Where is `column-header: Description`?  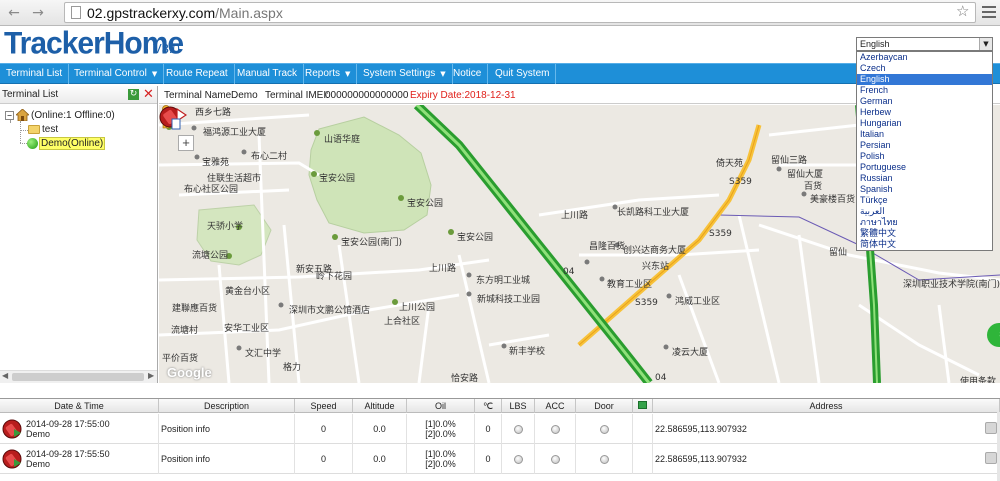 column-header: Description is located at coordinates (227, 406).